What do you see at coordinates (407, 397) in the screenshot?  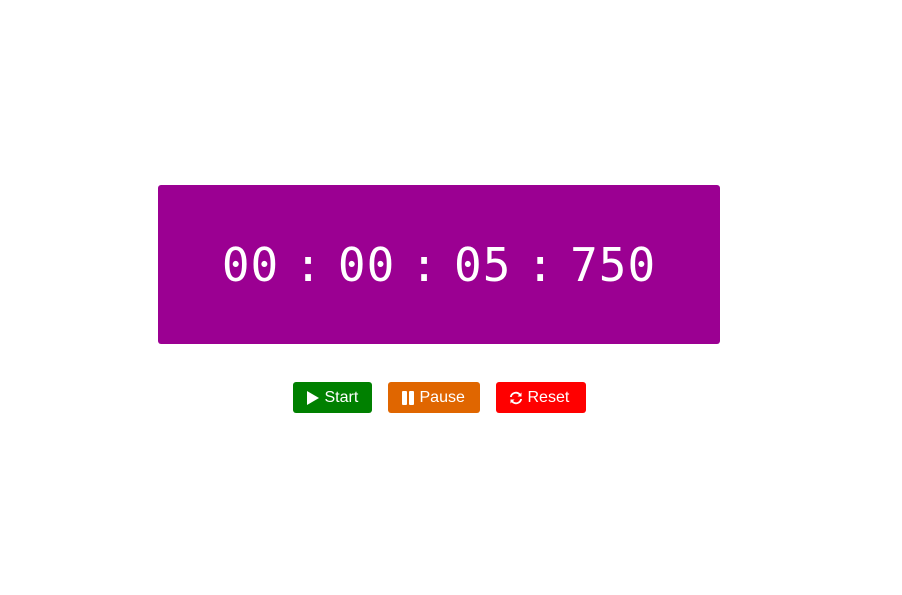 I see `pause-icon` at bounding box center [407, 397].